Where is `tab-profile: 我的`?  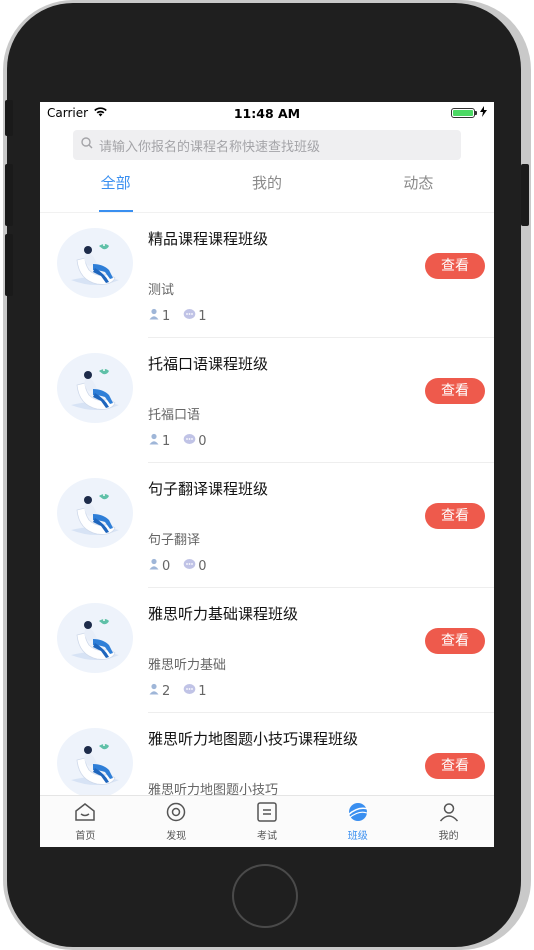 tab-profile: 我的 is located at coordinates (448, 821).